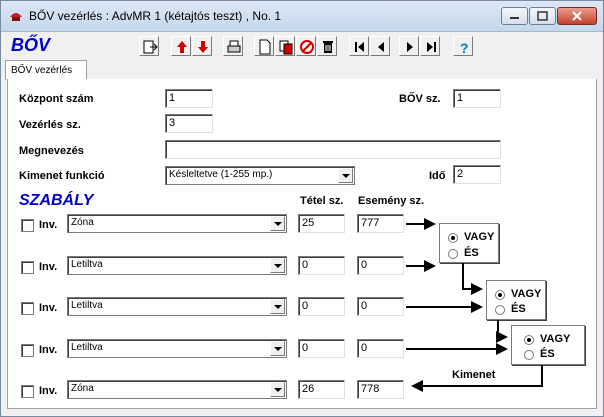  Describe the element at coordinates (502, 331) in the screenshot. I see `arrow-group2-out` at that location.